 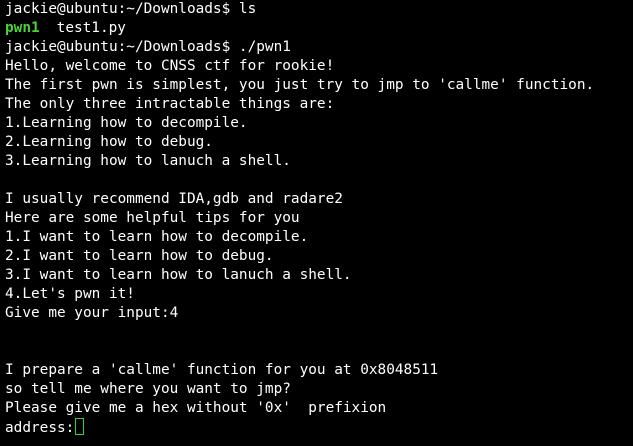 What do you see at coordinates (170, 66) in the screenshot?
I see `terminal-line: Hello, welcome to CNSS ctf for rookie!` at bounding box center [170, 66].